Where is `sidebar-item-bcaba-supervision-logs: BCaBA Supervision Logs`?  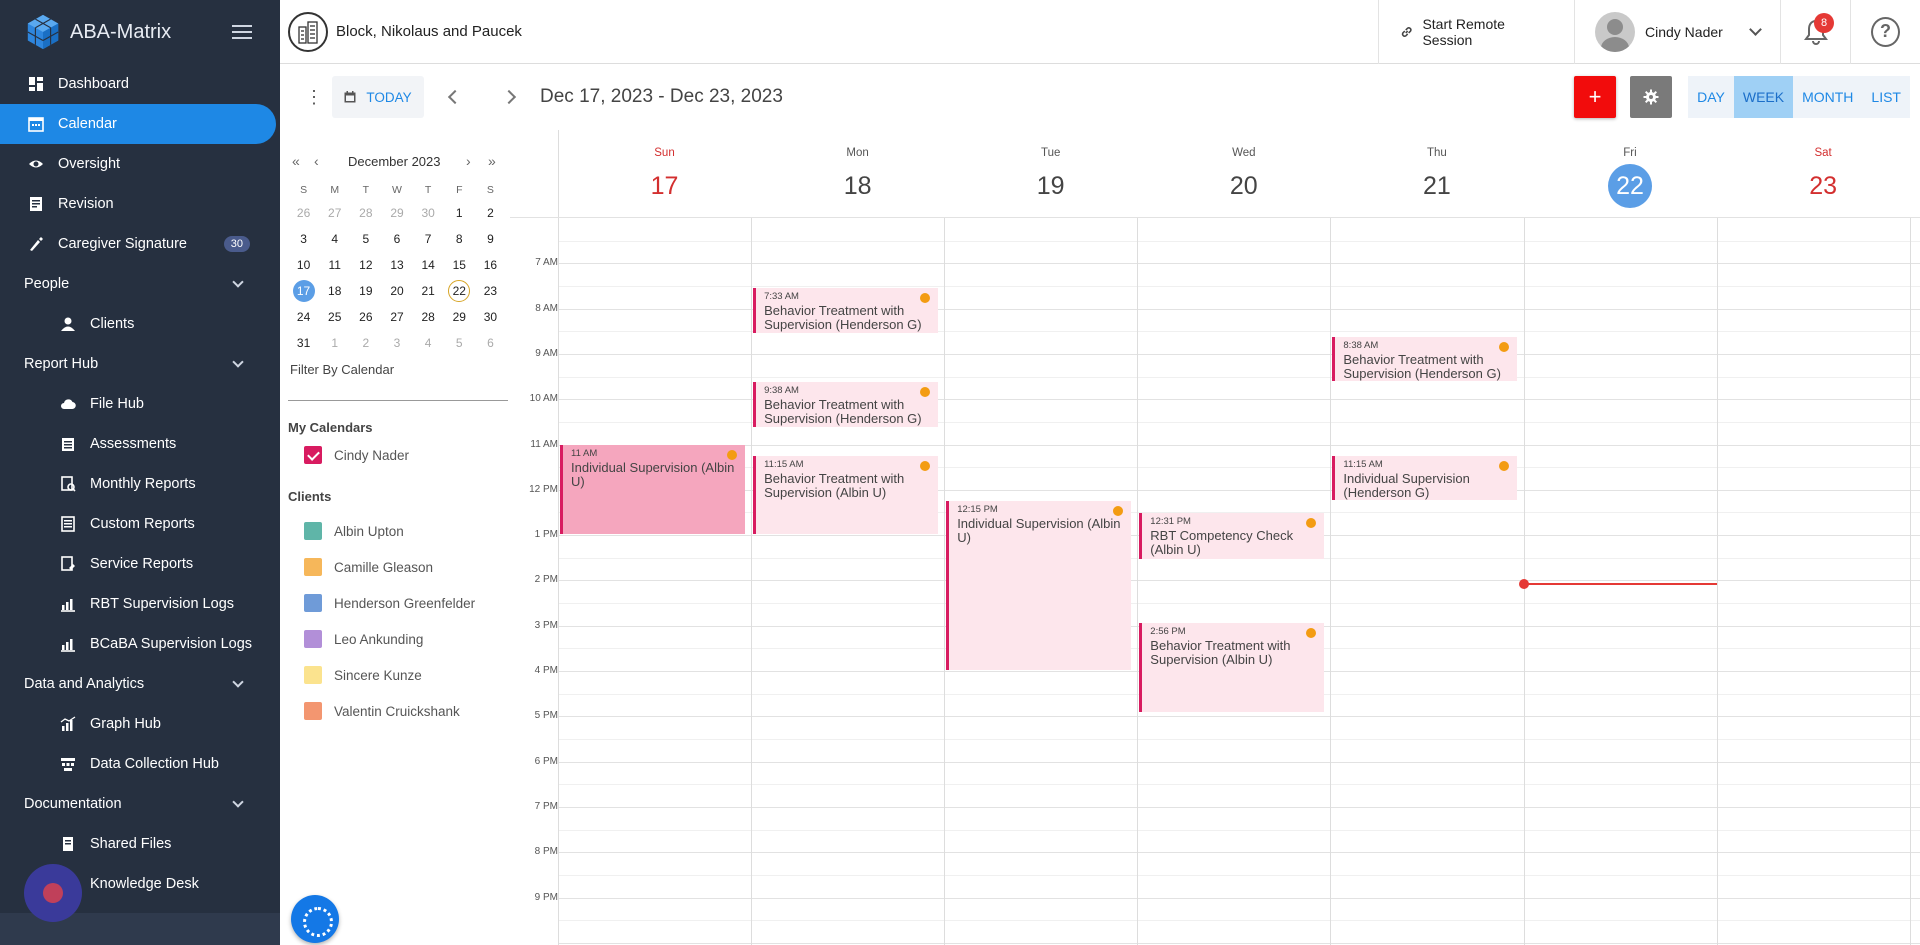
sidebar-item-bcaba-supervision-logs: BCaBA Supervision Logs is located at coordinates (140, 644).